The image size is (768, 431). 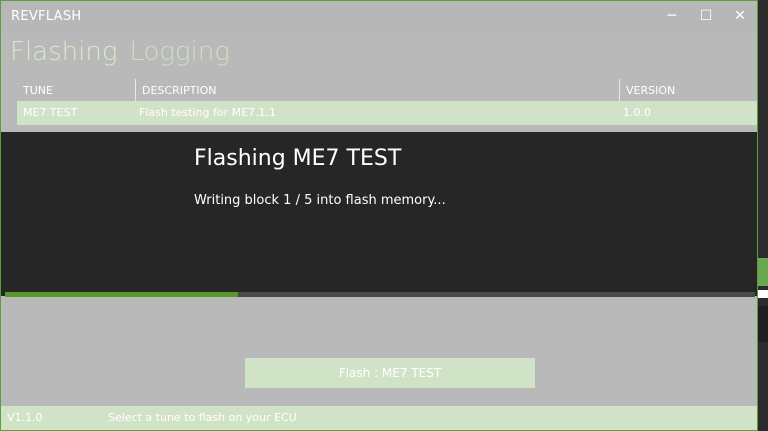 I want to click on flash-button: Flash : ME7 TEST, so click(x=390, y=373).